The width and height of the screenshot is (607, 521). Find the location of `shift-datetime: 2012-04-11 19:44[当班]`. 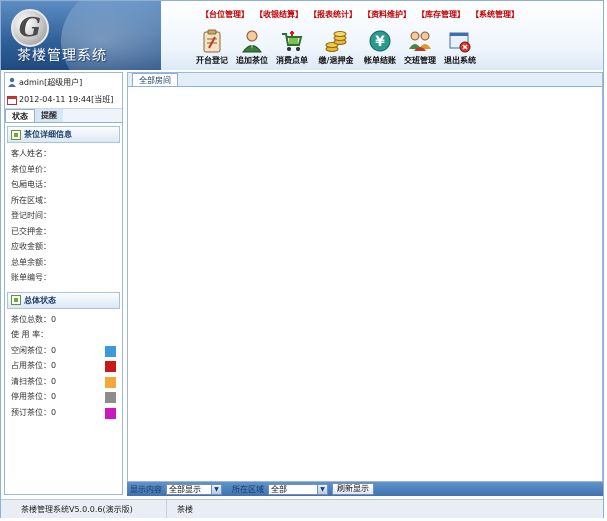

shift-datetime: 2012-04-11 19:44[当班] is located at coordinates (66, 99).